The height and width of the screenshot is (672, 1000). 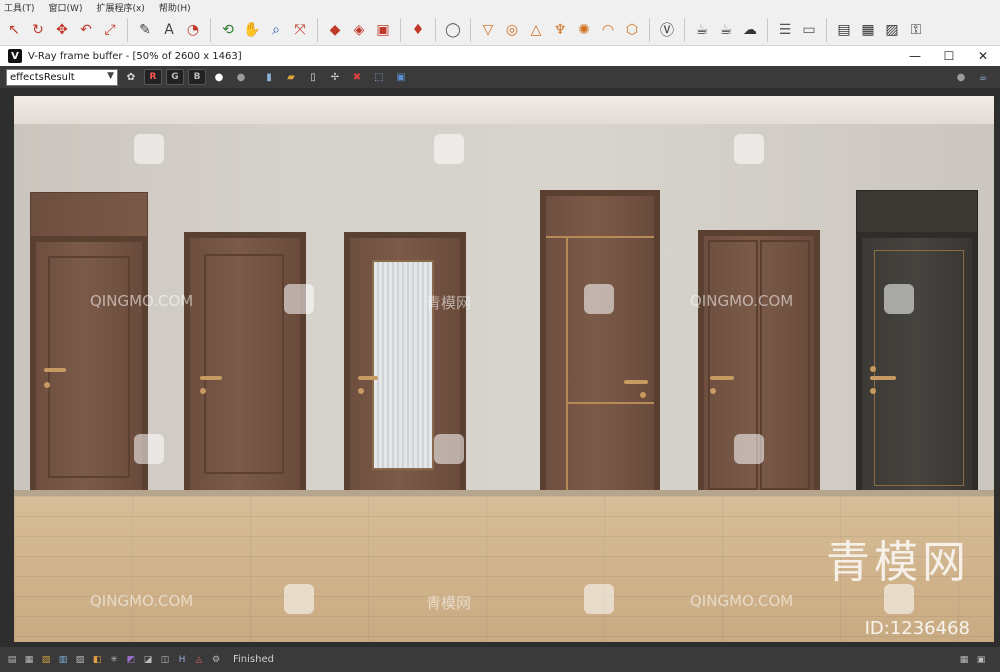 What do you see at coordinates (300, 30) in the screenshot?
I see `zoom-extents-icon: ⤧` at bounding box center [300, 30].